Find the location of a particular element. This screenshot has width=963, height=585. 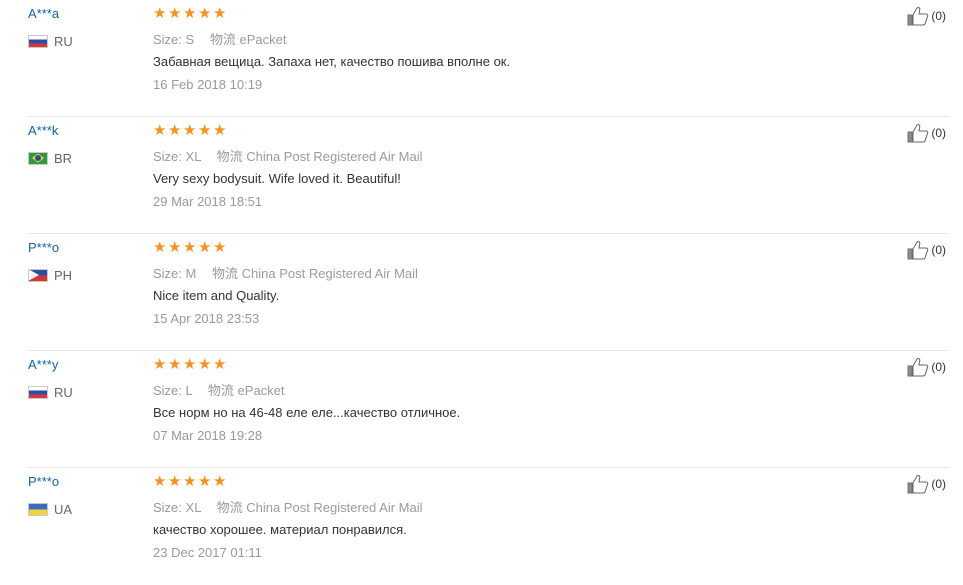

buyer-name: A***y is located at coordinates (43, 364).